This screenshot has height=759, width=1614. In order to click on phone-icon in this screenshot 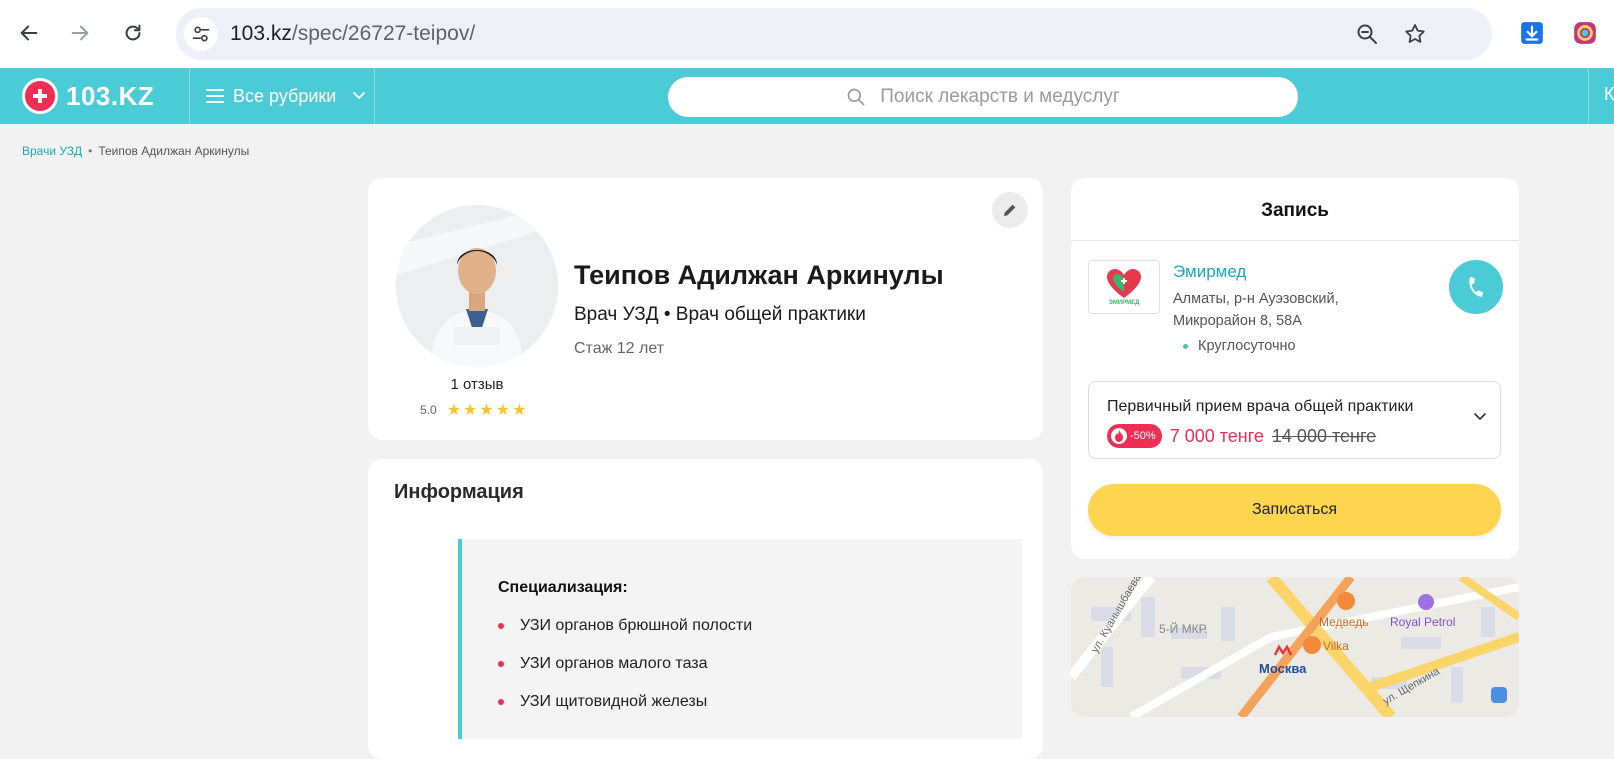, I will do `click(1476, 287)`.